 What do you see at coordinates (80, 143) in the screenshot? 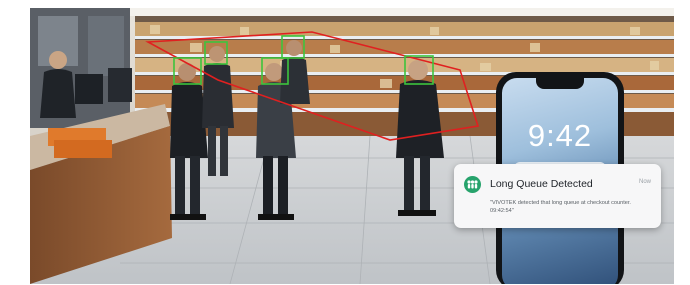
I see `orange-baskets` at bounding box center [80, 143].